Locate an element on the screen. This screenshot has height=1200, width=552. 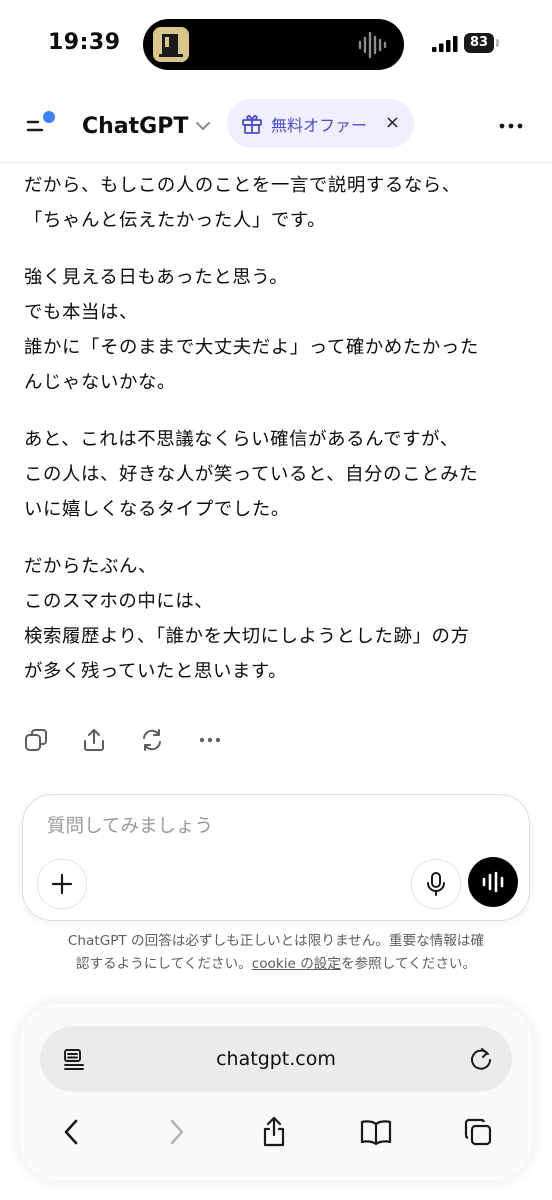
chevron-right-icon is located at coordinates (177, 1132).